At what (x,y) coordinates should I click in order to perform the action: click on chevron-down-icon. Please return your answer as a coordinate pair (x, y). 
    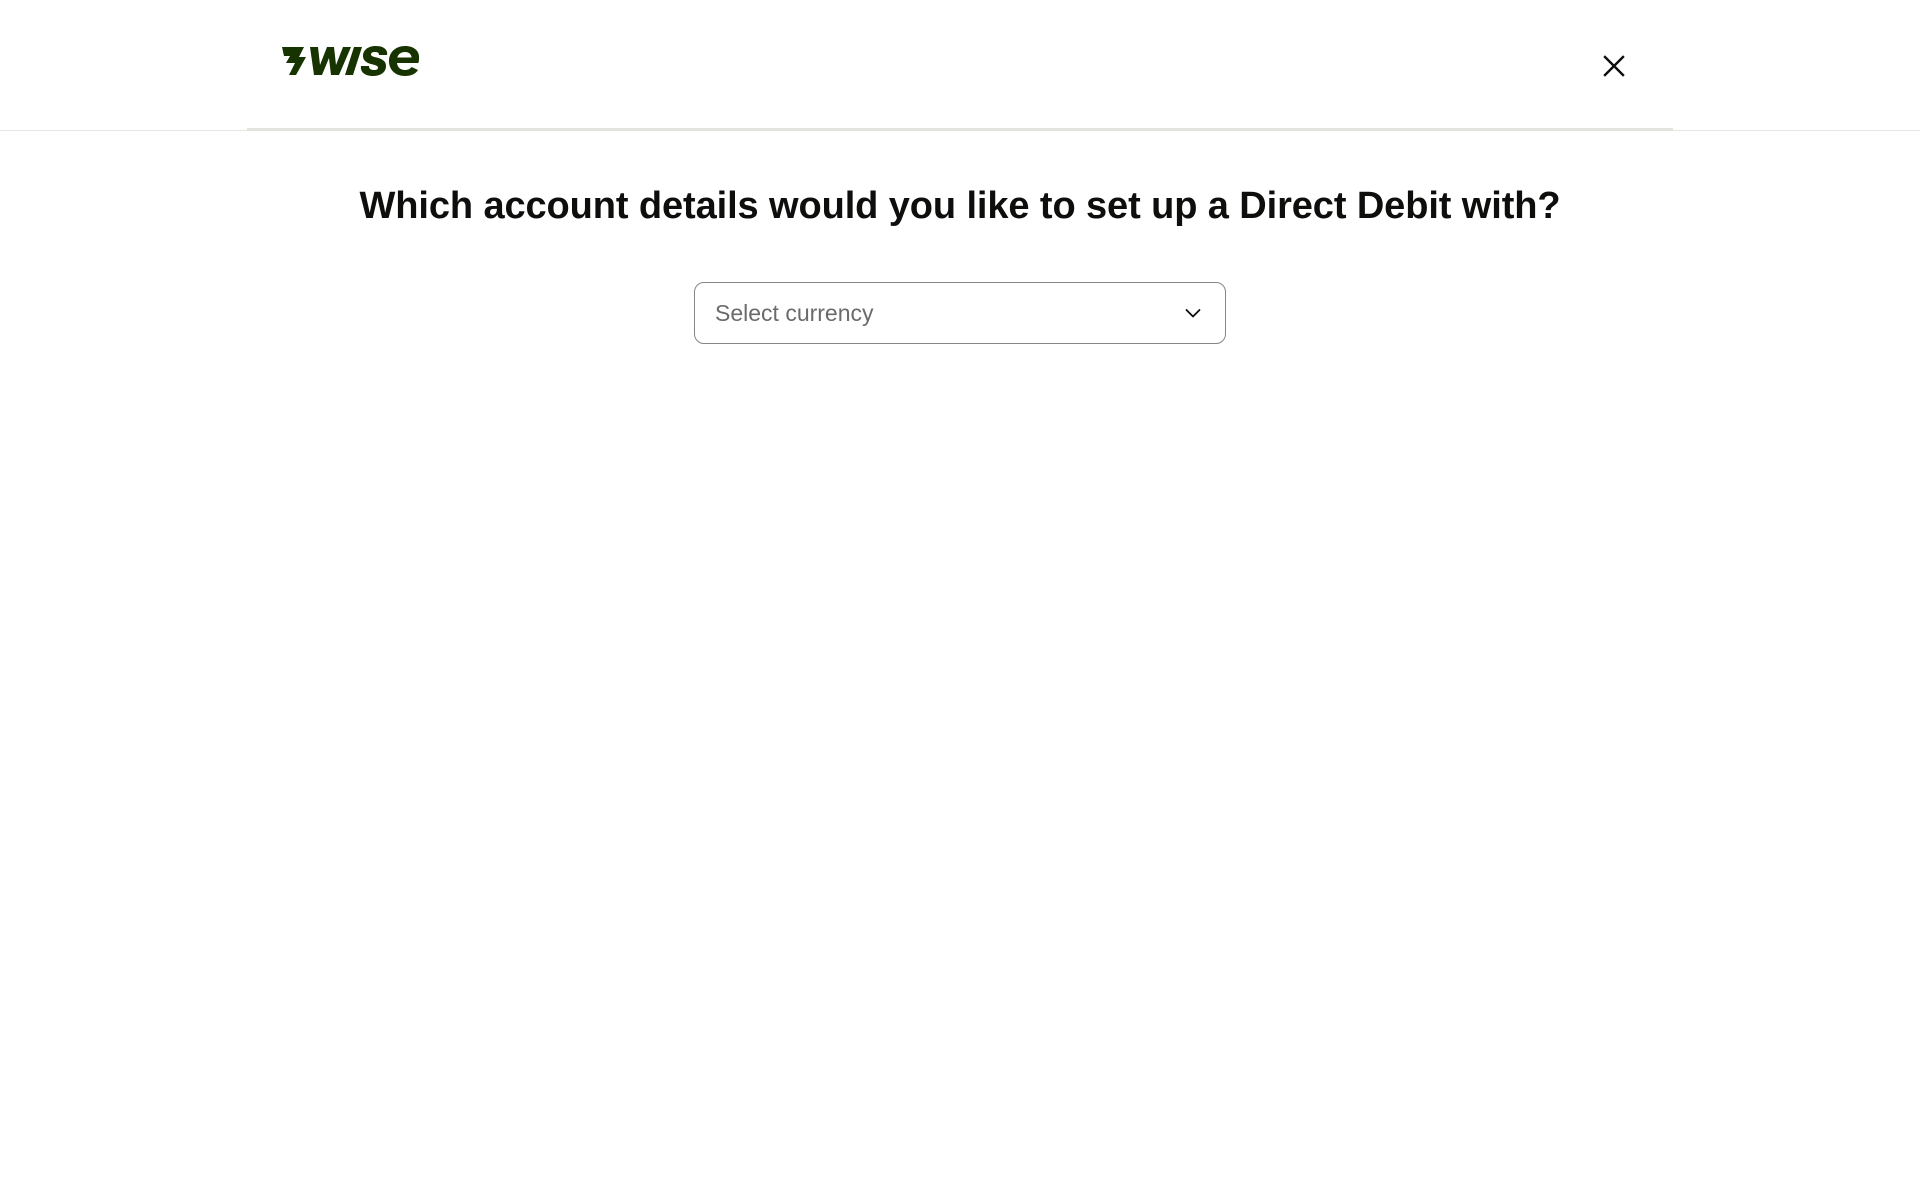
    Looking at the image, I should click on (1193, 313).